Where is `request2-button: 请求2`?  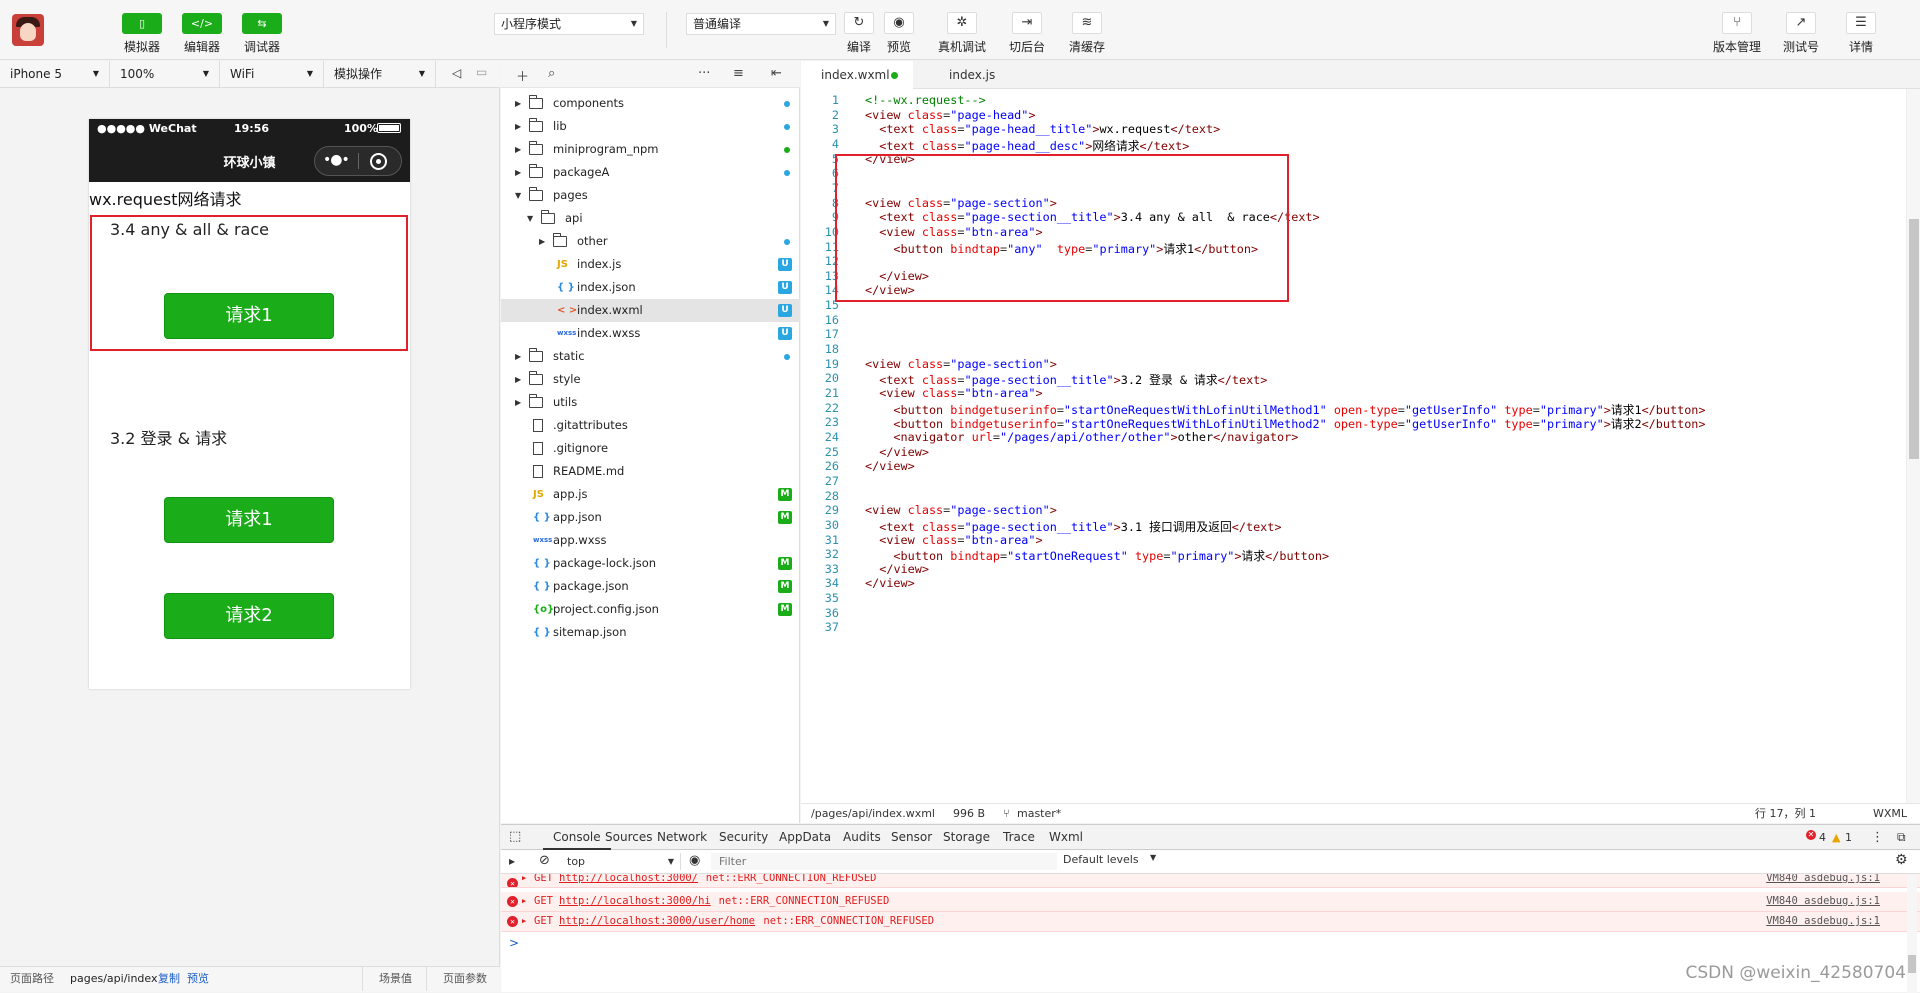 request2-button: 请求2 is located at coordinates (249, 616).